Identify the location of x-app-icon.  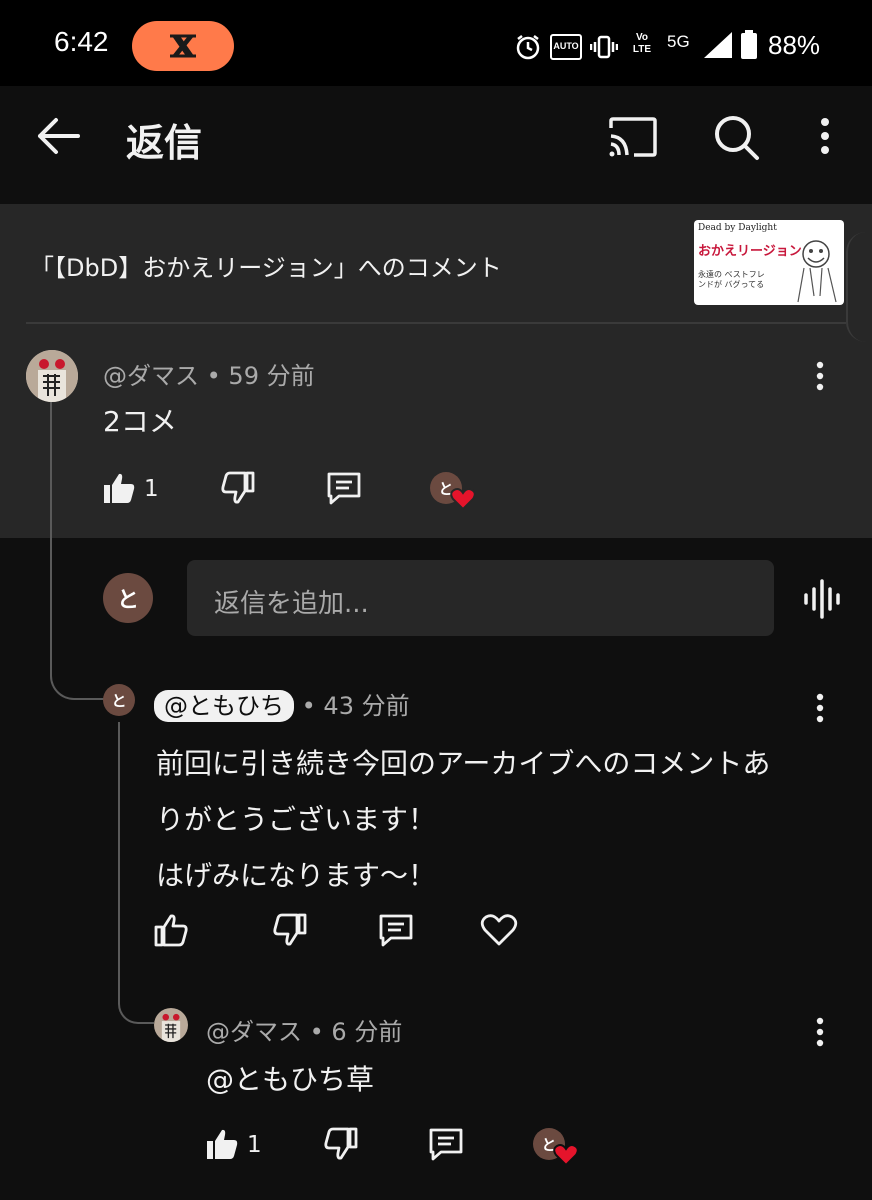
(183, 46).